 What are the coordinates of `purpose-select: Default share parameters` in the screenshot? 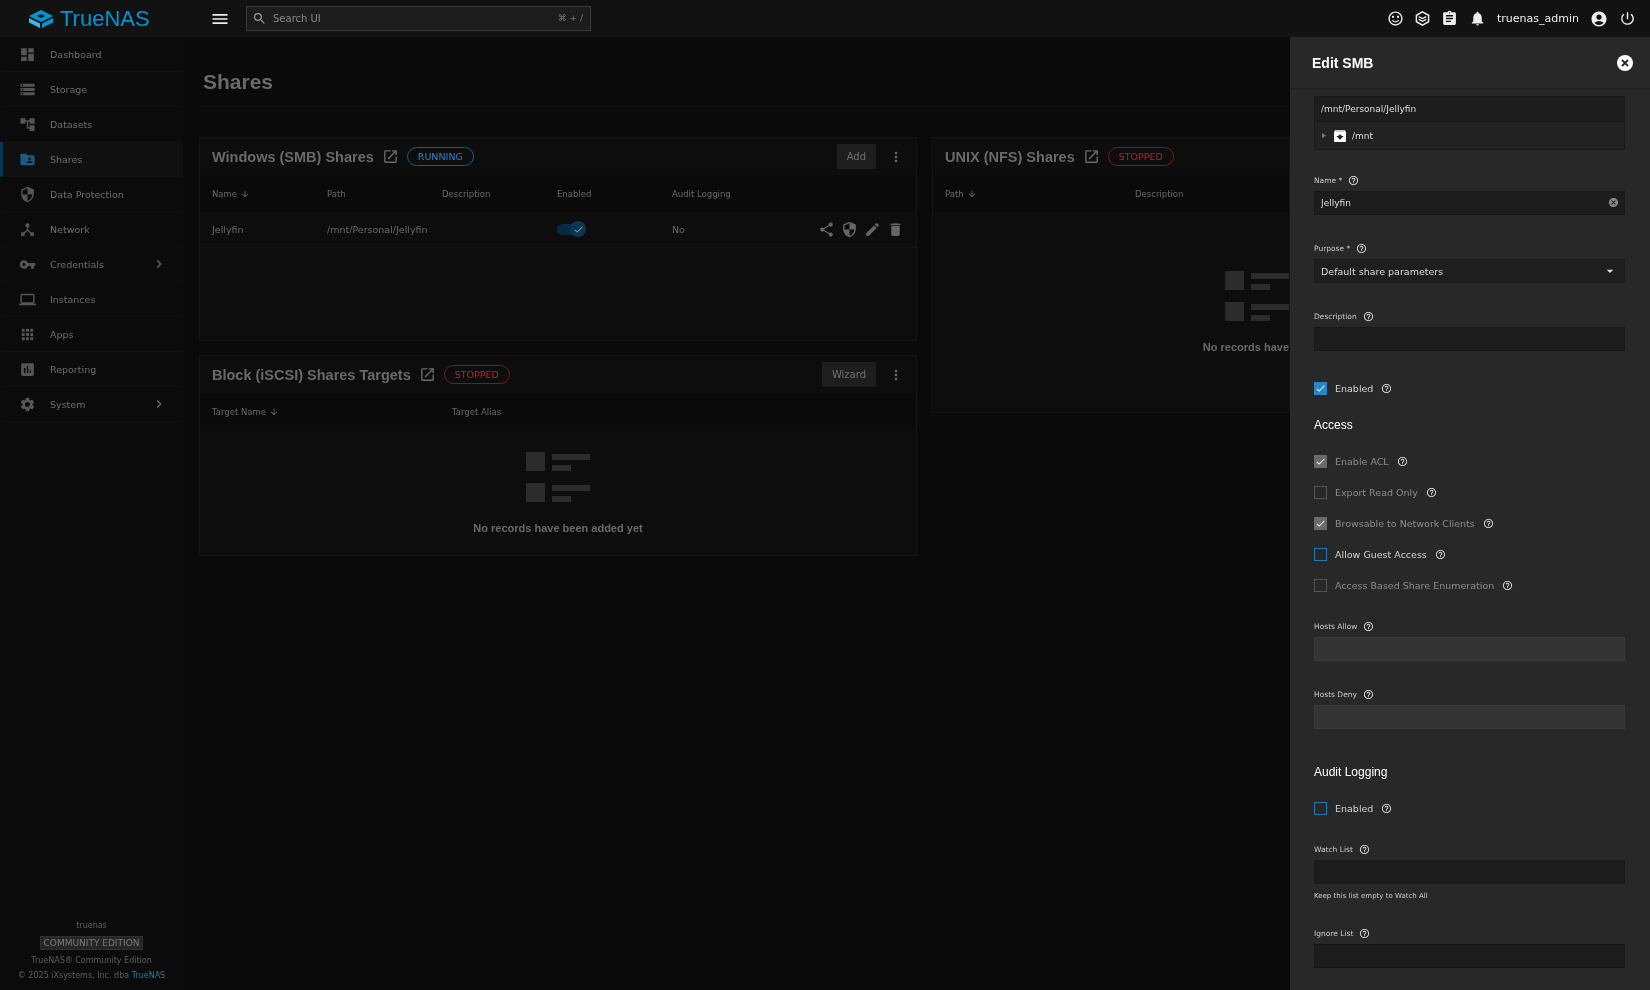 It's located at (1469, 271).